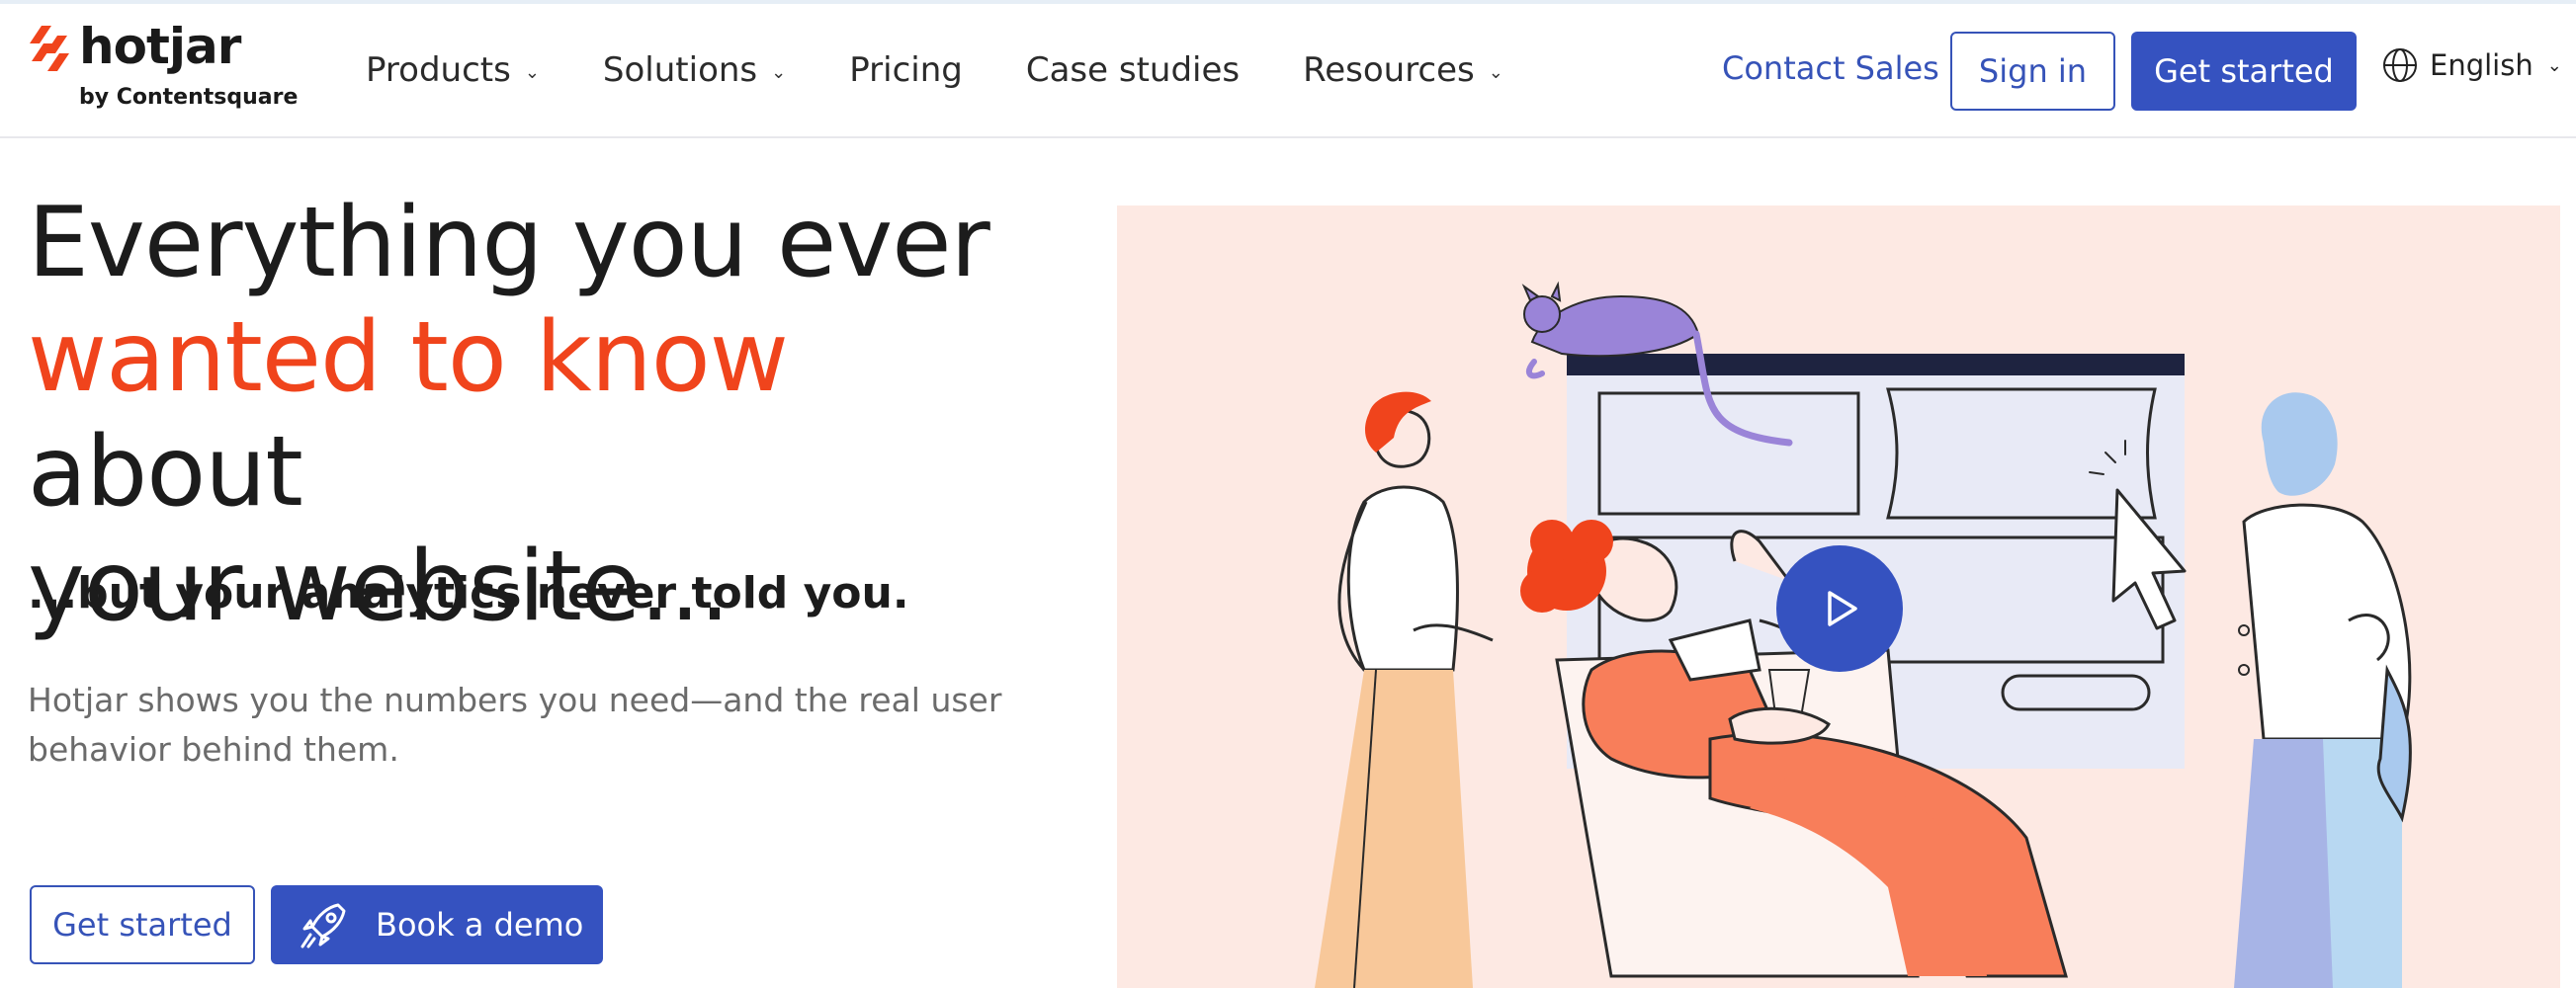  What do you see at coordinates (323, 925) in the screenshot?
I see `rocket-icon` at bounding box center [323, 925].